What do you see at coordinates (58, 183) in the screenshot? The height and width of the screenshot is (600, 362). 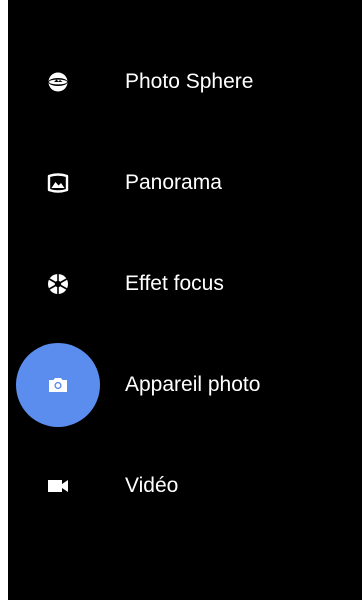 I see `panorama-icon` at bounding box center [58, 183].